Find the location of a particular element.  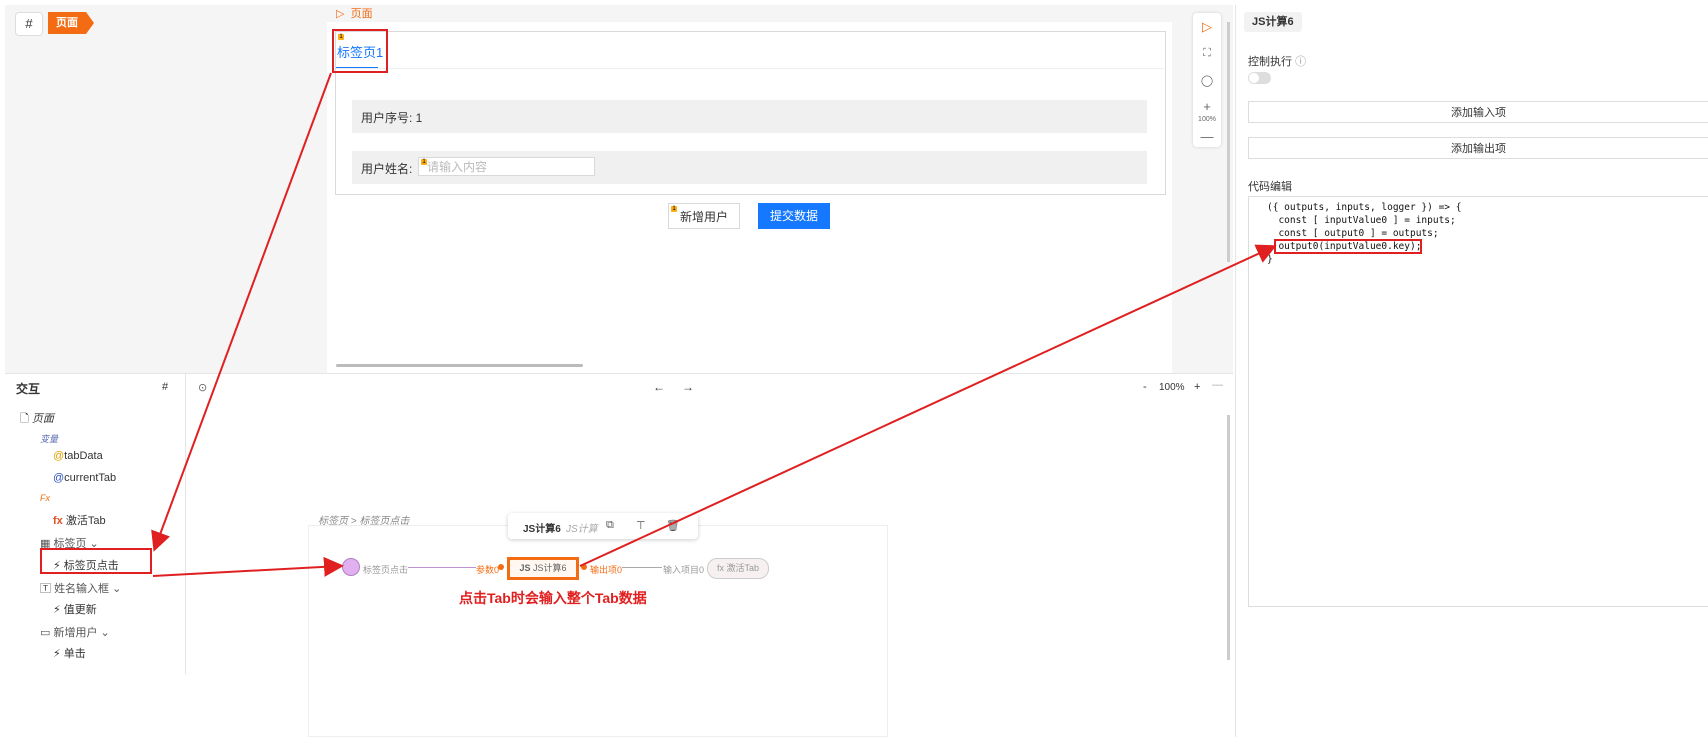

arrow-event-to-node is located at coordinates (248, 566).